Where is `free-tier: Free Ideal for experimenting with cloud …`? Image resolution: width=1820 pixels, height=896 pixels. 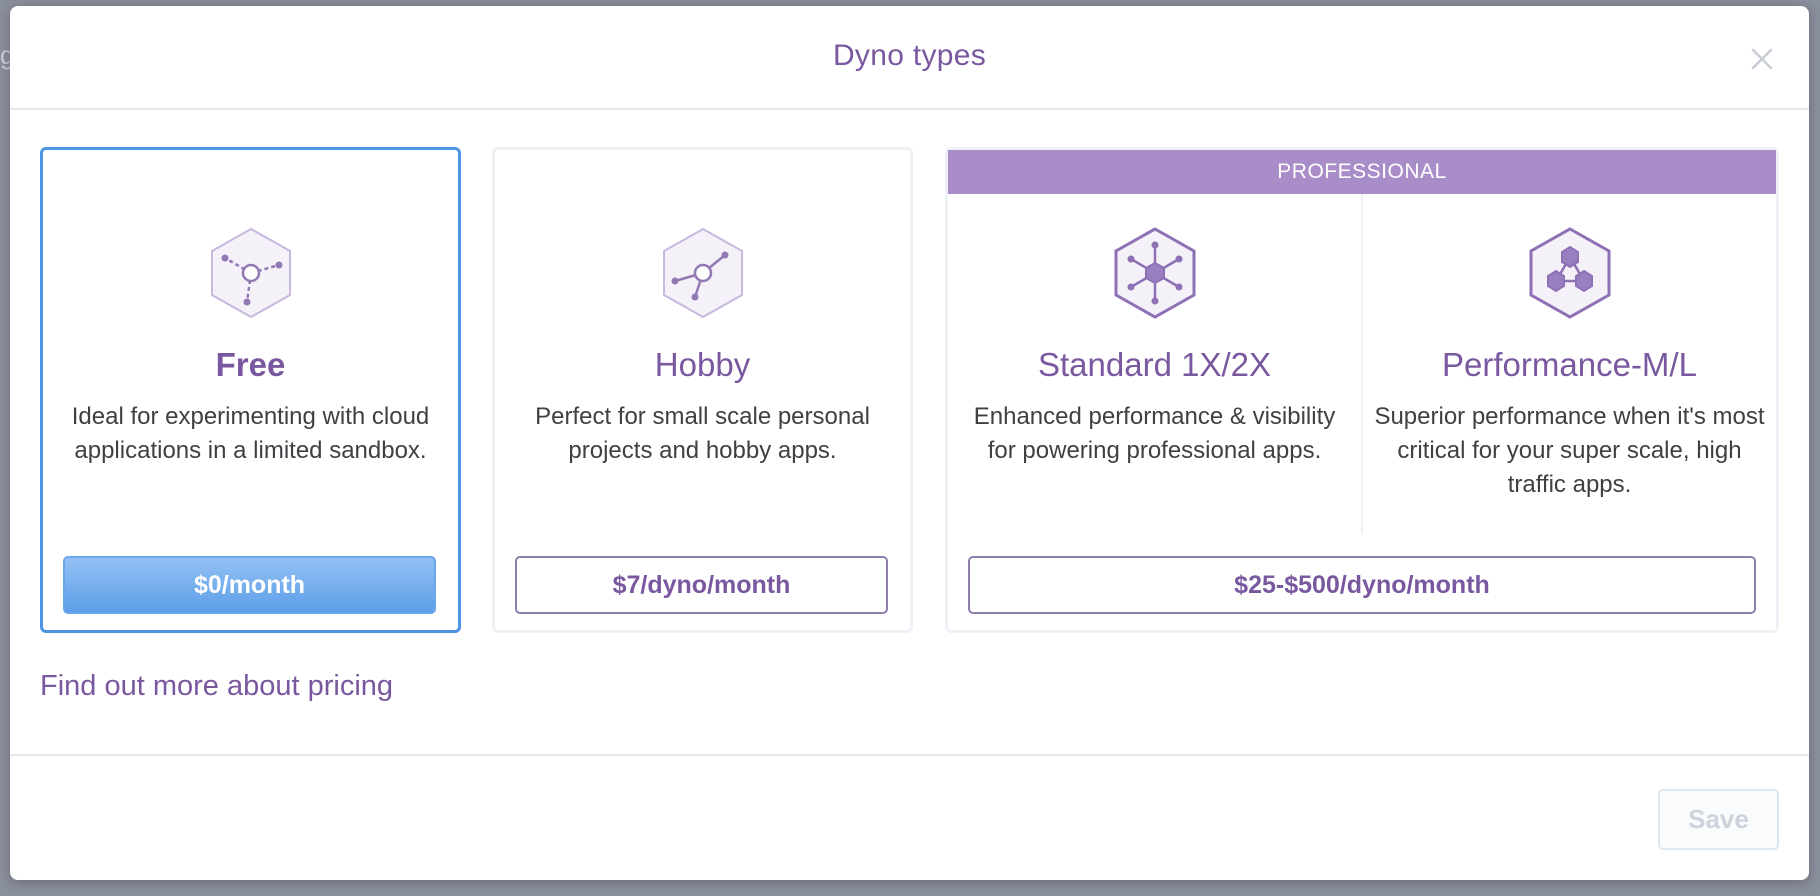
free-tier: Free Ideal for experimenting with cloud … is located at coordinates (250, 360).